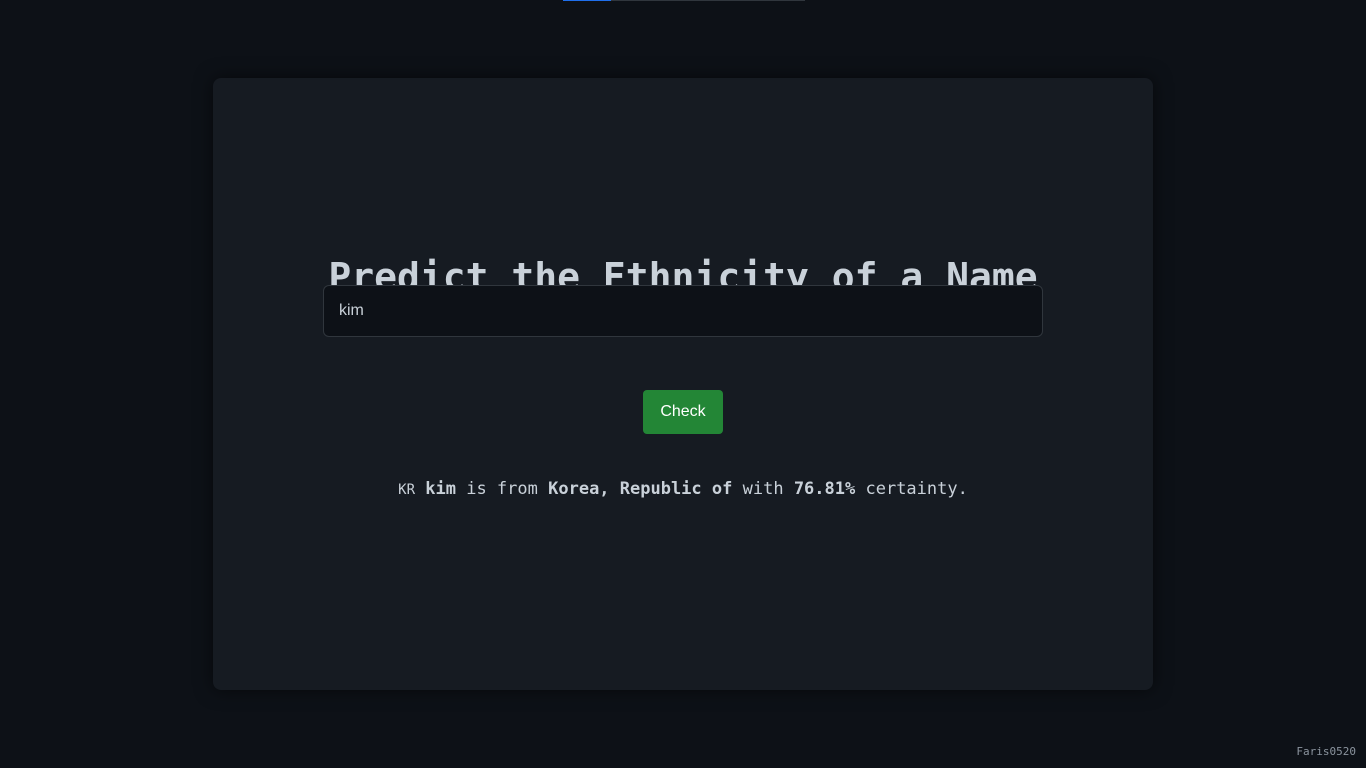  What do you see at coordinates (406, 490) in the screenshot?
I see `country-flag-code: KR` at bounding box center [406, 490].